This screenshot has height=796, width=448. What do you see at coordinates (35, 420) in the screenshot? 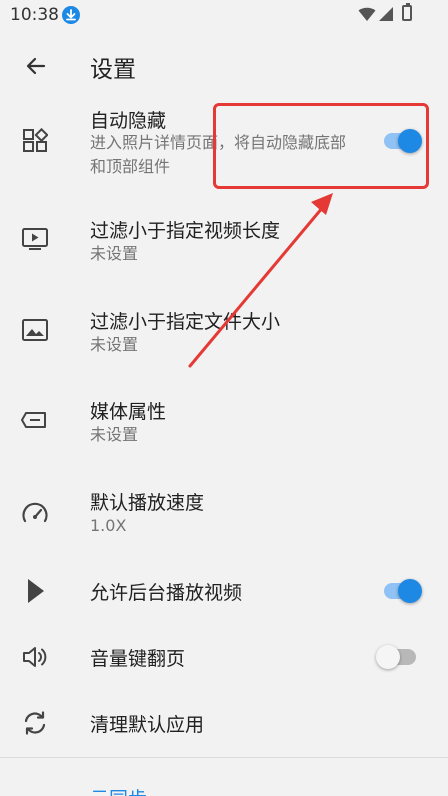
I see `tag-icon` at bounding box center [35, 420].